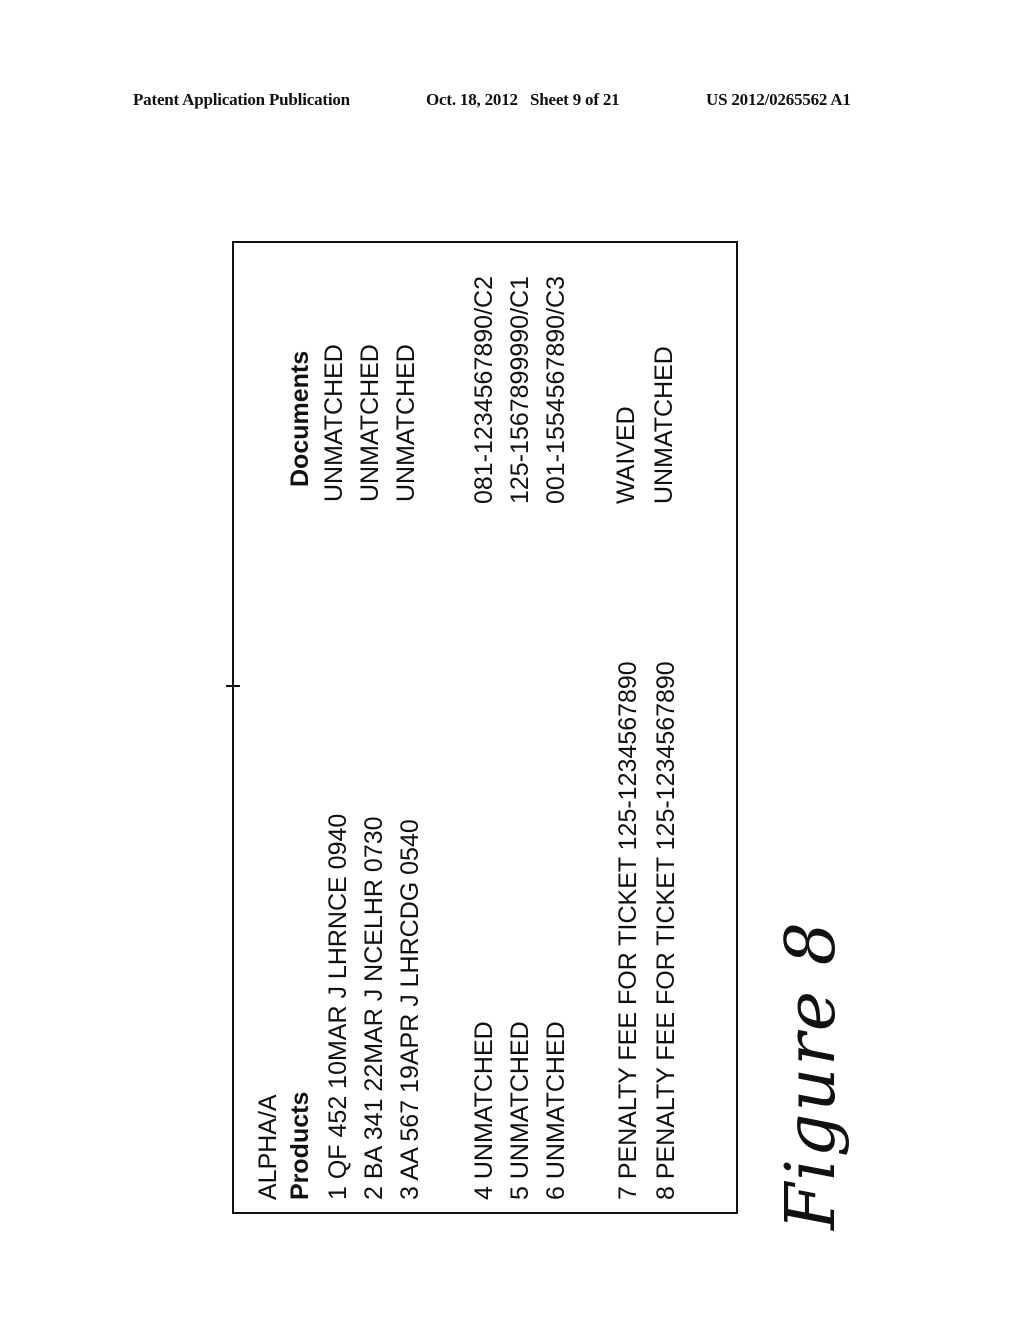  Describe the element at coordinates (556, 390) in the screenshot. I see `document-row-6: 001-1554567890/C3` at that location.